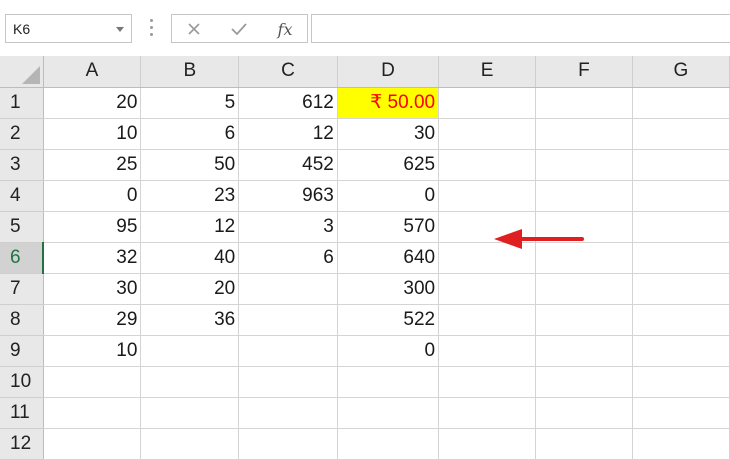 The image size is (730, 460). Describe the element at coordinates (288, 72) in the screenshot. I see `column-header-c: C` at that location.